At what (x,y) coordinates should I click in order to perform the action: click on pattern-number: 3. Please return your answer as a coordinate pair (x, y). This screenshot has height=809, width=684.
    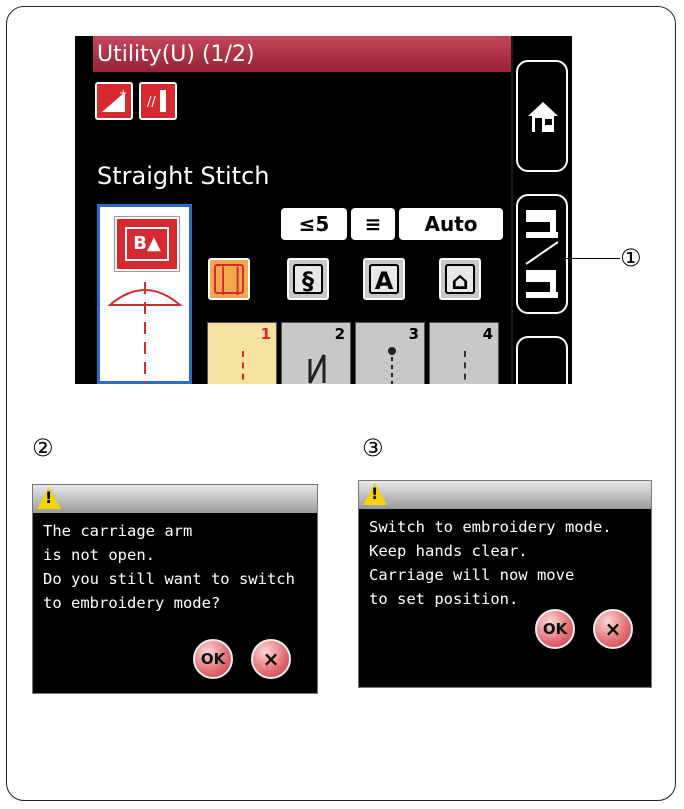
    Looking at the image, I should click on (413, 334).